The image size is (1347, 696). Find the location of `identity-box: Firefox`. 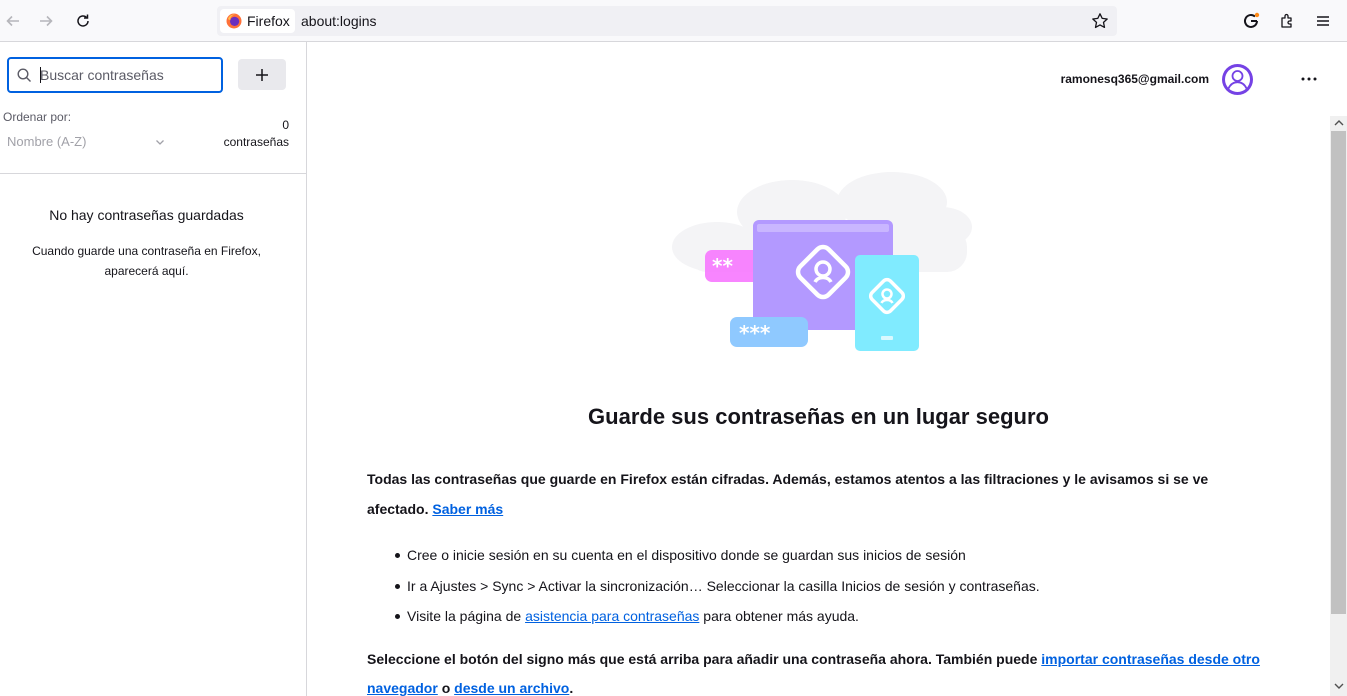

identity-box: Firefox is located at coordinates (257, 21).